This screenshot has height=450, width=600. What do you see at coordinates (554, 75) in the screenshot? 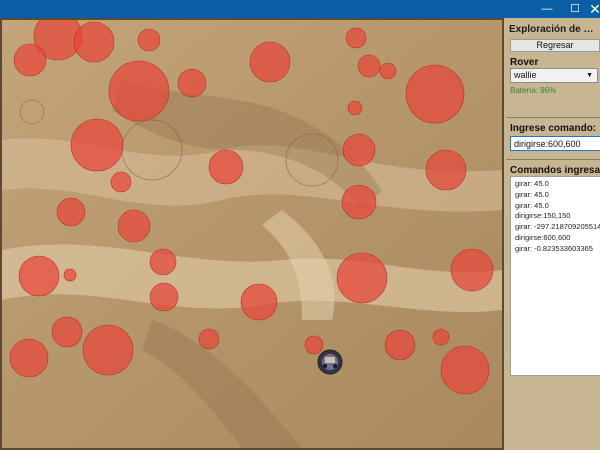
I see `rover-select: wallie ▼` at bounding box center [554, 75].